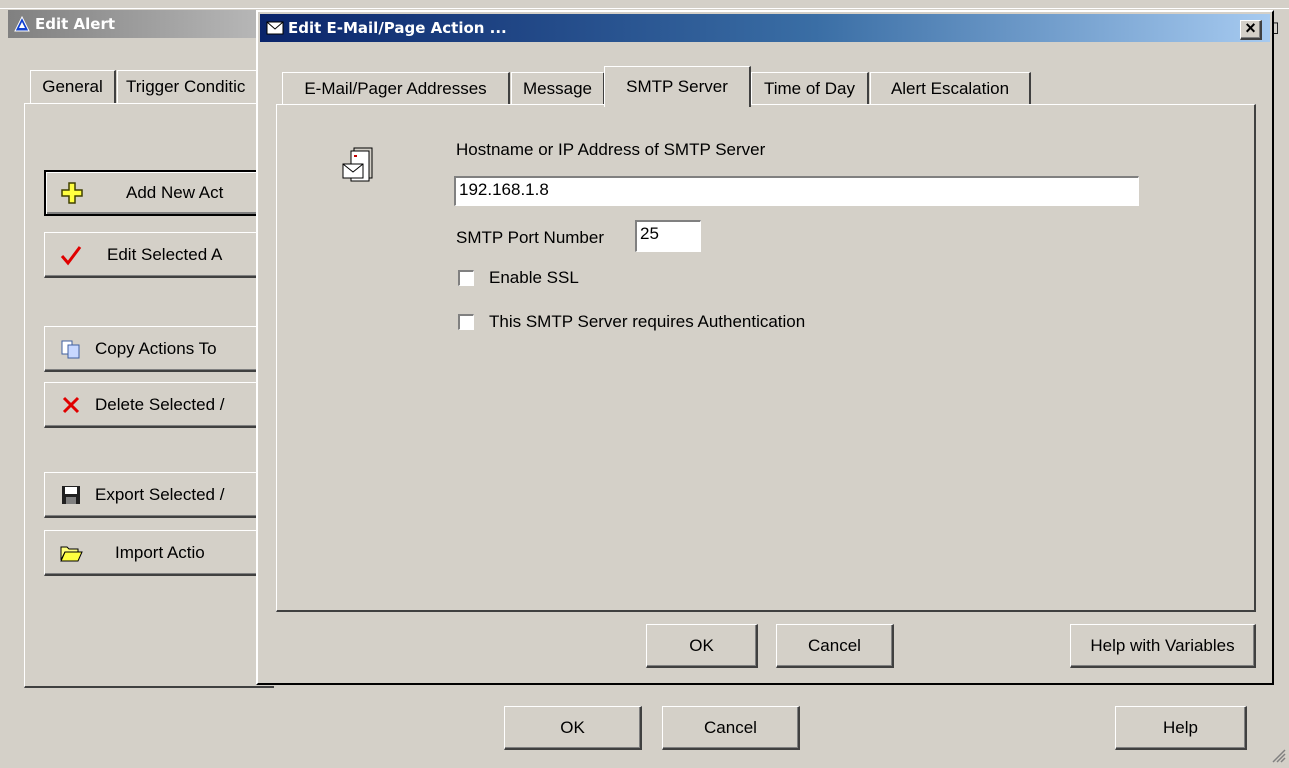 The width and height of the screenshot is (1289, 768). I want to click on mail-server-icon, so click(360, 166).